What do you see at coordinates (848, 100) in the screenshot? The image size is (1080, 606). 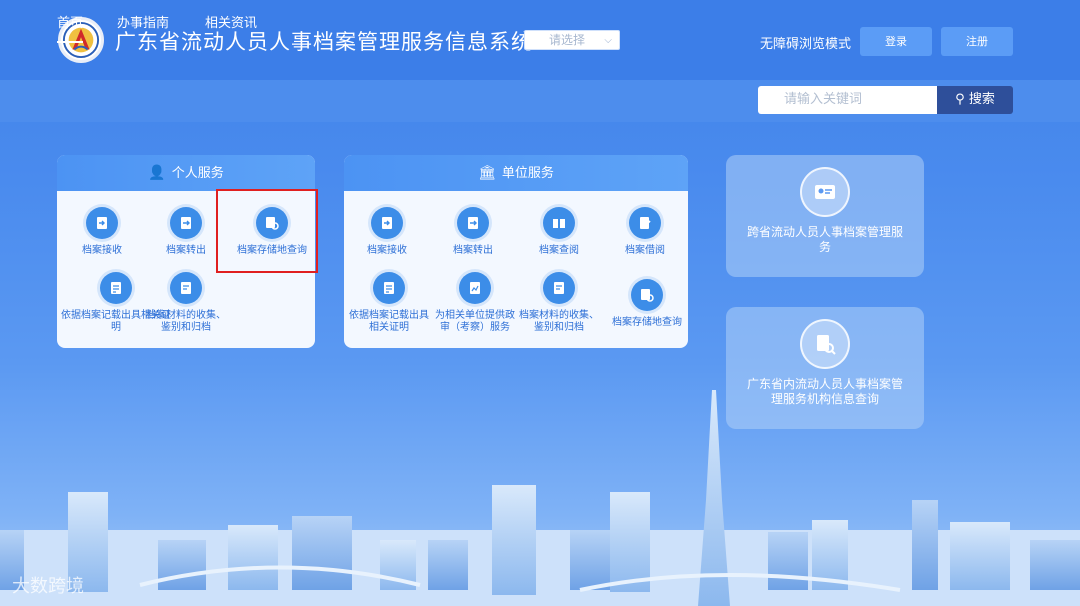 I see `search-input: 请输入关键词` at bounding box center [848, 100].